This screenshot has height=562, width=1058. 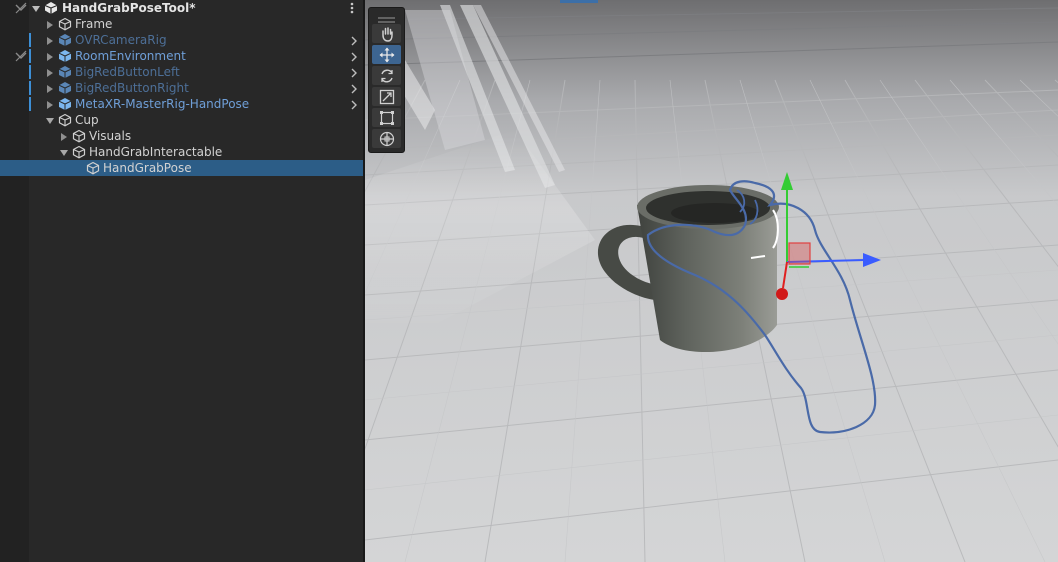 I want to click on hierarchy-row: RoomEnvironment, so click(x=181, y=56).